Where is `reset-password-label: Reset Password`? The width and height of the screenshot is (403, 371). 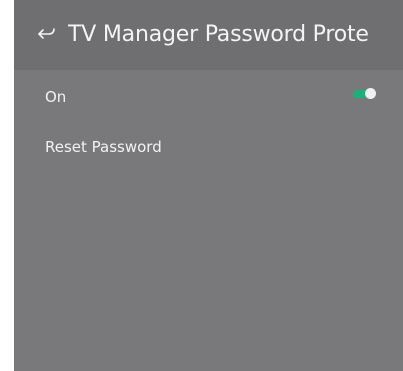
reset-password-label: Reset Password is located at coordinates (103, 147).